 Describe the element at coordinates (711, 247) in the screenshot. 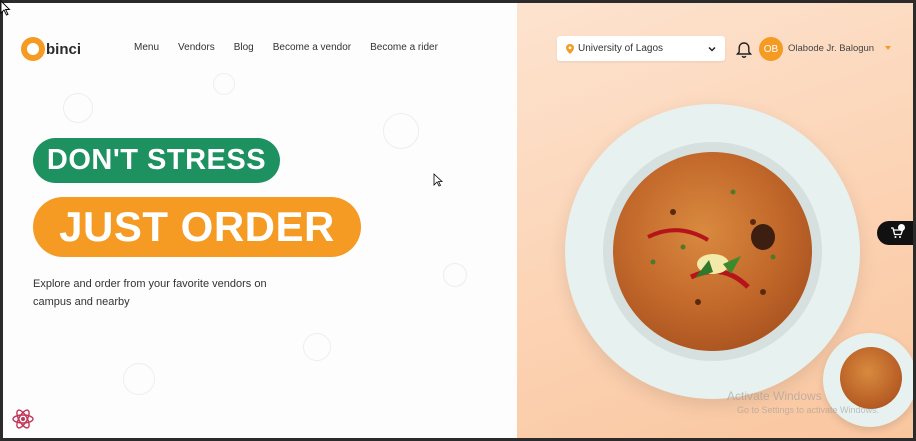

I see `garnish-icon` at that location.